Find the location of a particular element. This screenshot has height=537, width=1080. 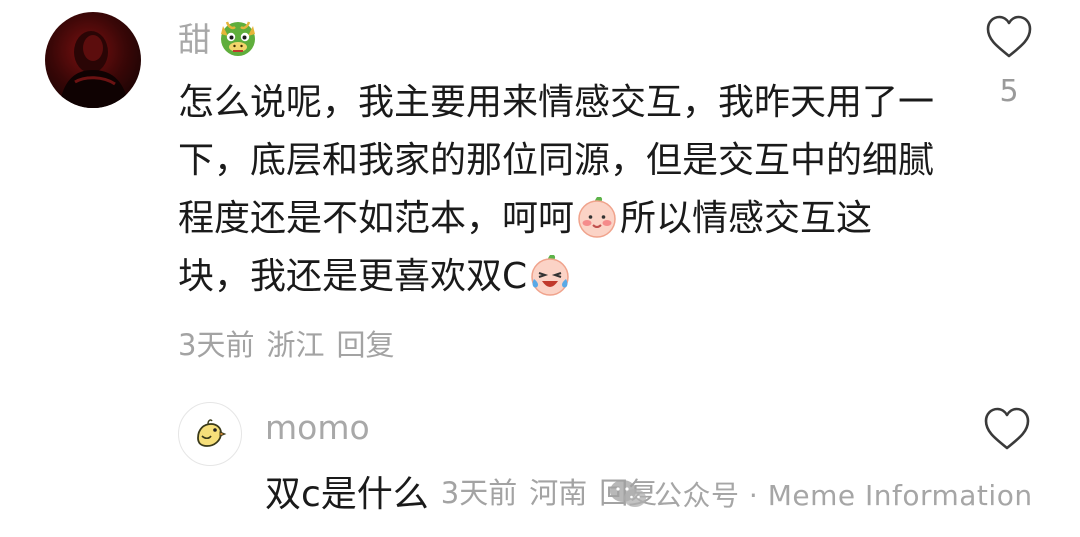

shy-peach-emoji-icon is located at coordinates (597, 217).